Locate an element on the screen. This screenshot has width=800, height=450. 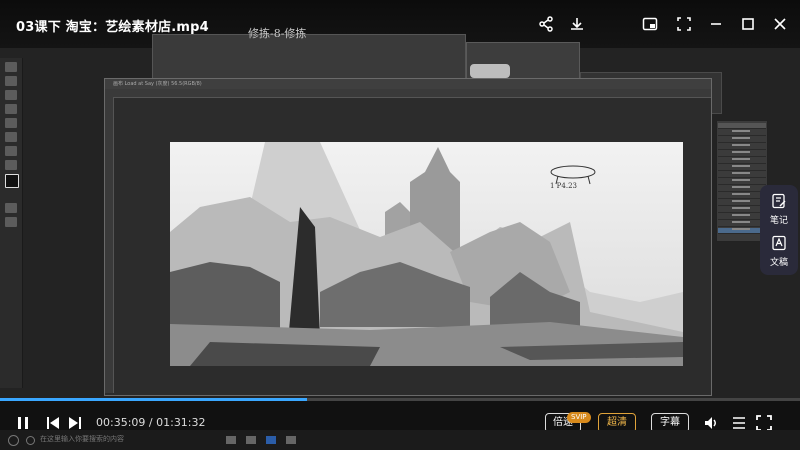
next-icon is located at coordinates (75, 423).